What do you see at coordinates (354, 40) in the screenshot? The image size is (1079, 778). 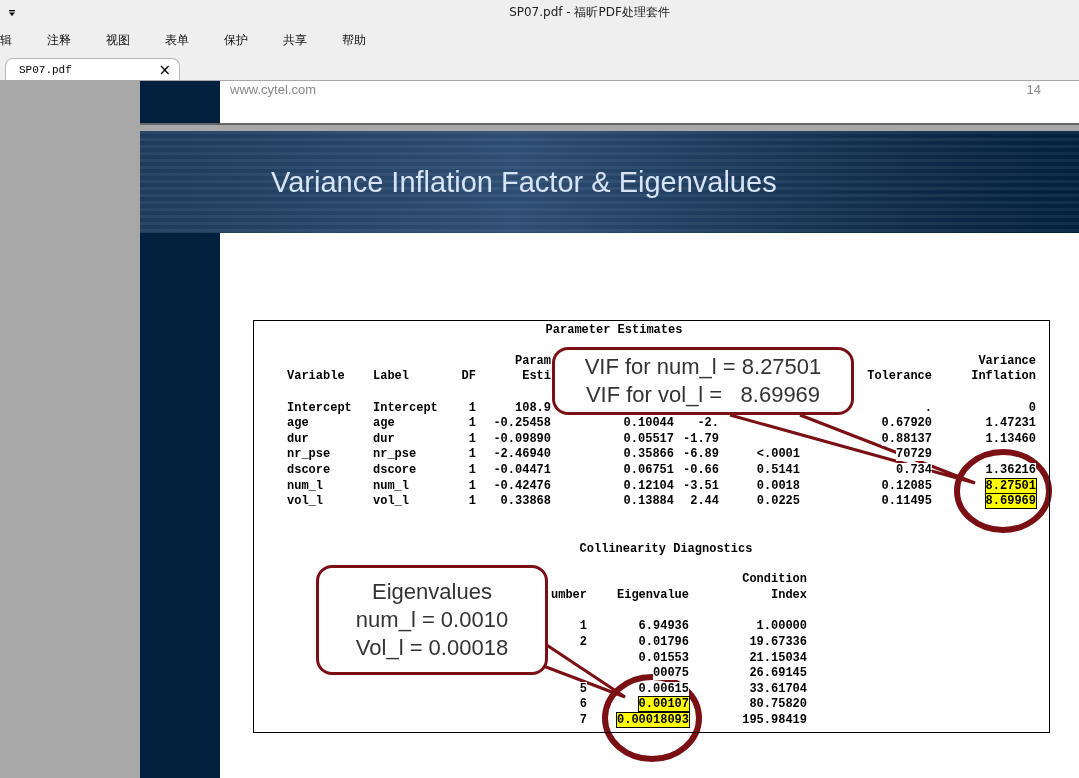 I see `menu-item: 帮助` at bounding box center [354, 40].